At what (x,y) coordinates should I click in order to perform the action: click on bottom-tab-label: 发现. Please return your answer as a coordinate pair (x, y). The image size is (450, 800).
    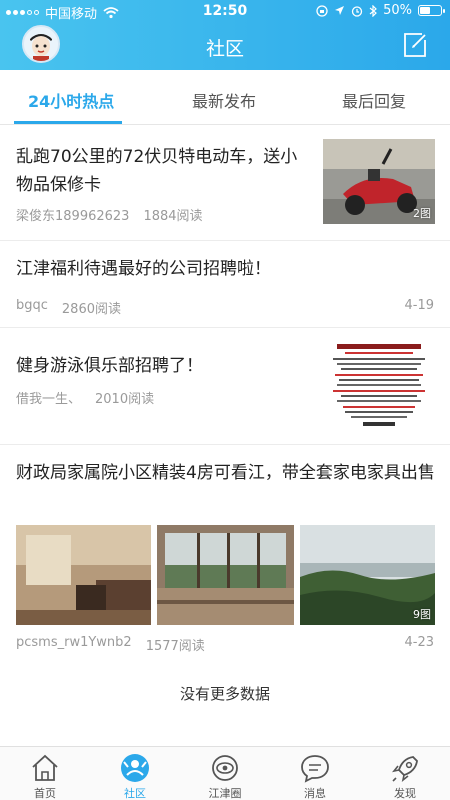
    Looking at the image, I should click on (405, 793).